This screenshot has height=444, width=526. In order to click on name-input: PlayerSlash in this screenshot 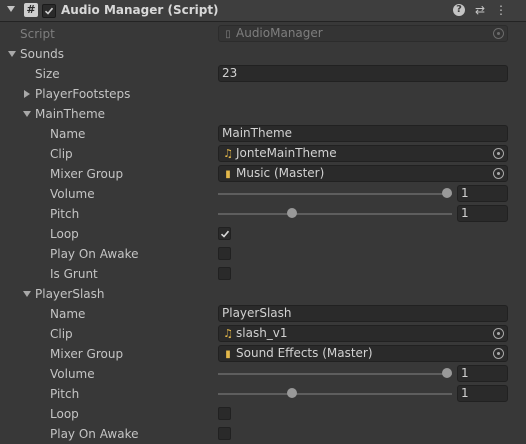, I will do `click(363, 313)`.